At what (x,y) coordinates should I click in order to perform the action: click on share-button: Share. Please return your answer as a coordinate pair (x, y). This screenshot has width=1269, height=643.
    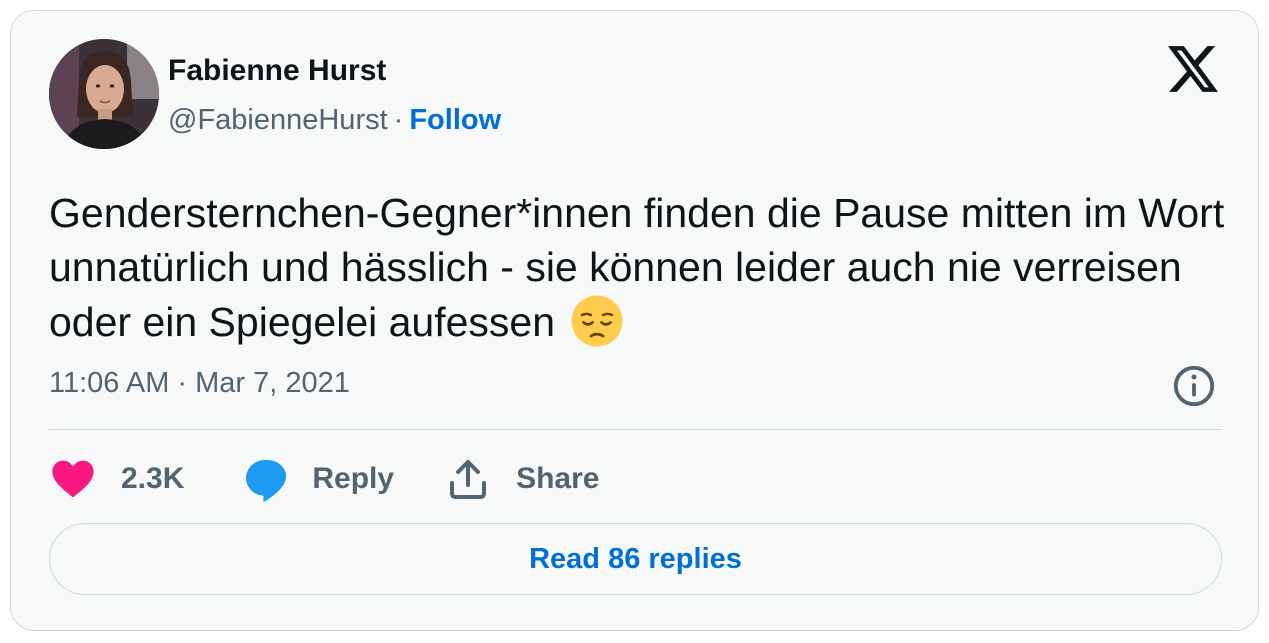
    Looking at the image, I should click on (521, 479).